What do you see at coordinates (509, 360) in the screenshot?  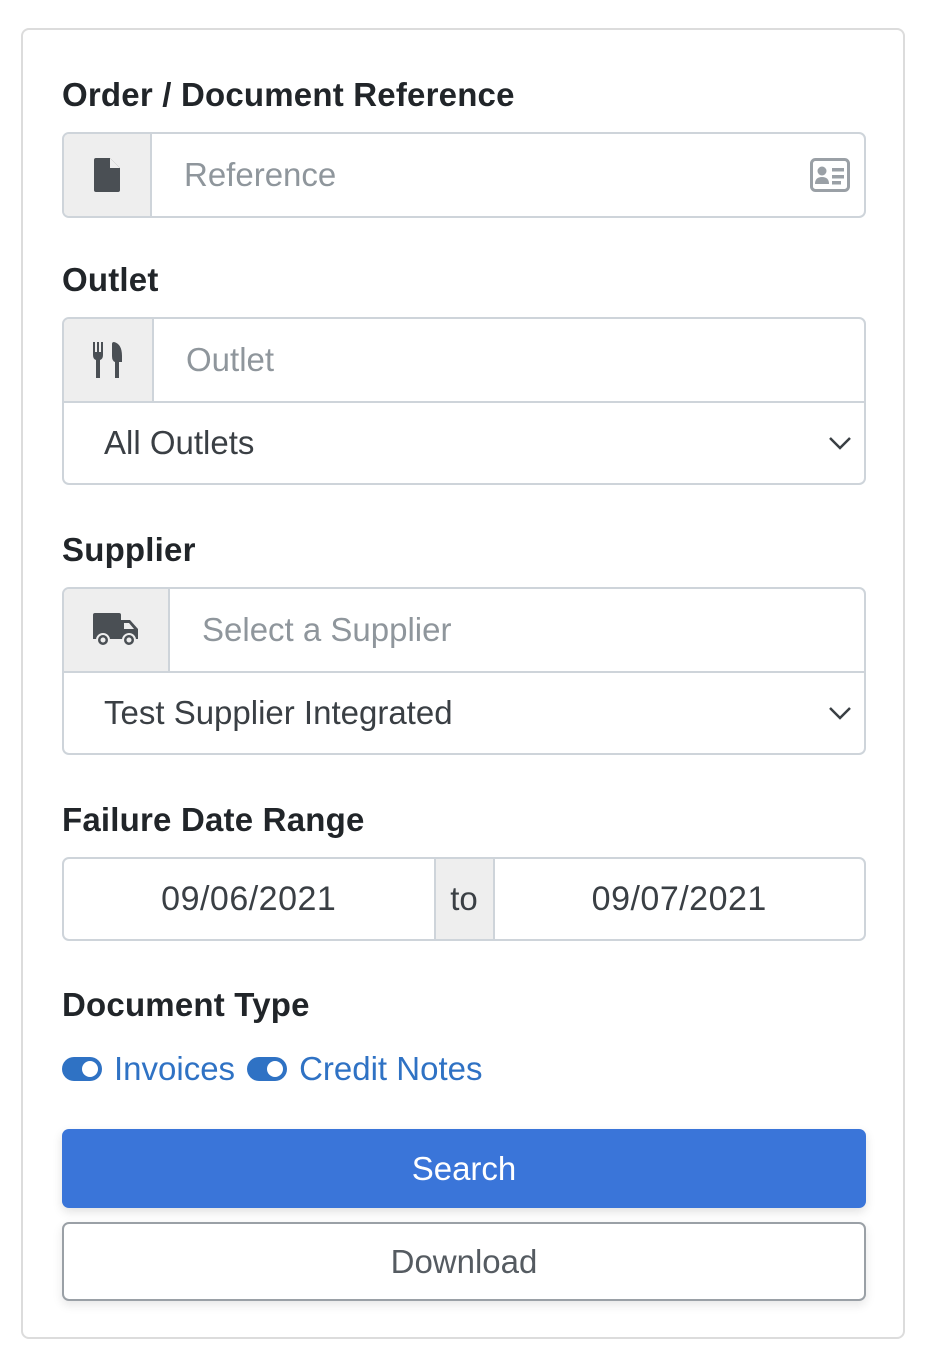 I see `outlet-input: Outlet` at bounding box center [509, 360].